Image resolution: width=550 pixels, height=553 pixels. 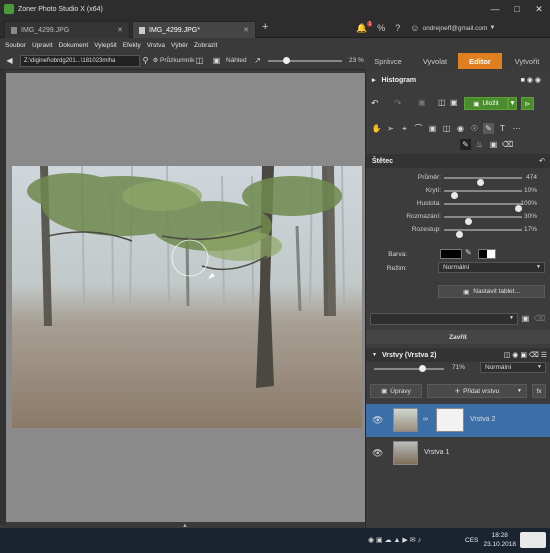 What do you see at coordinates (512, 103) in the screenshot?
I see `save-dropdown-button: ▼` at bounding box center [512, 103].